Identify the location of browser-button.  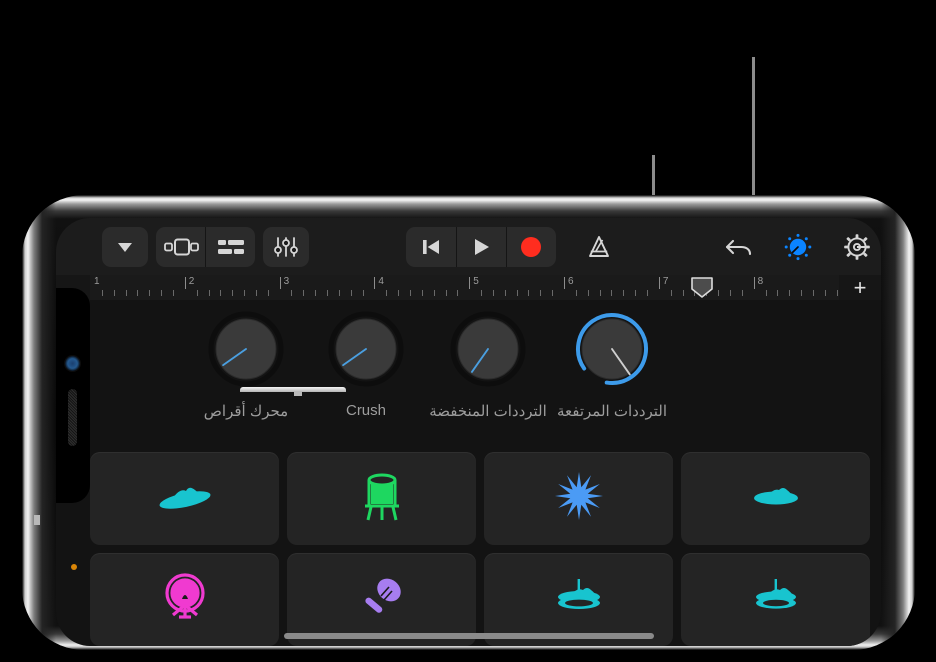
(125, 246).